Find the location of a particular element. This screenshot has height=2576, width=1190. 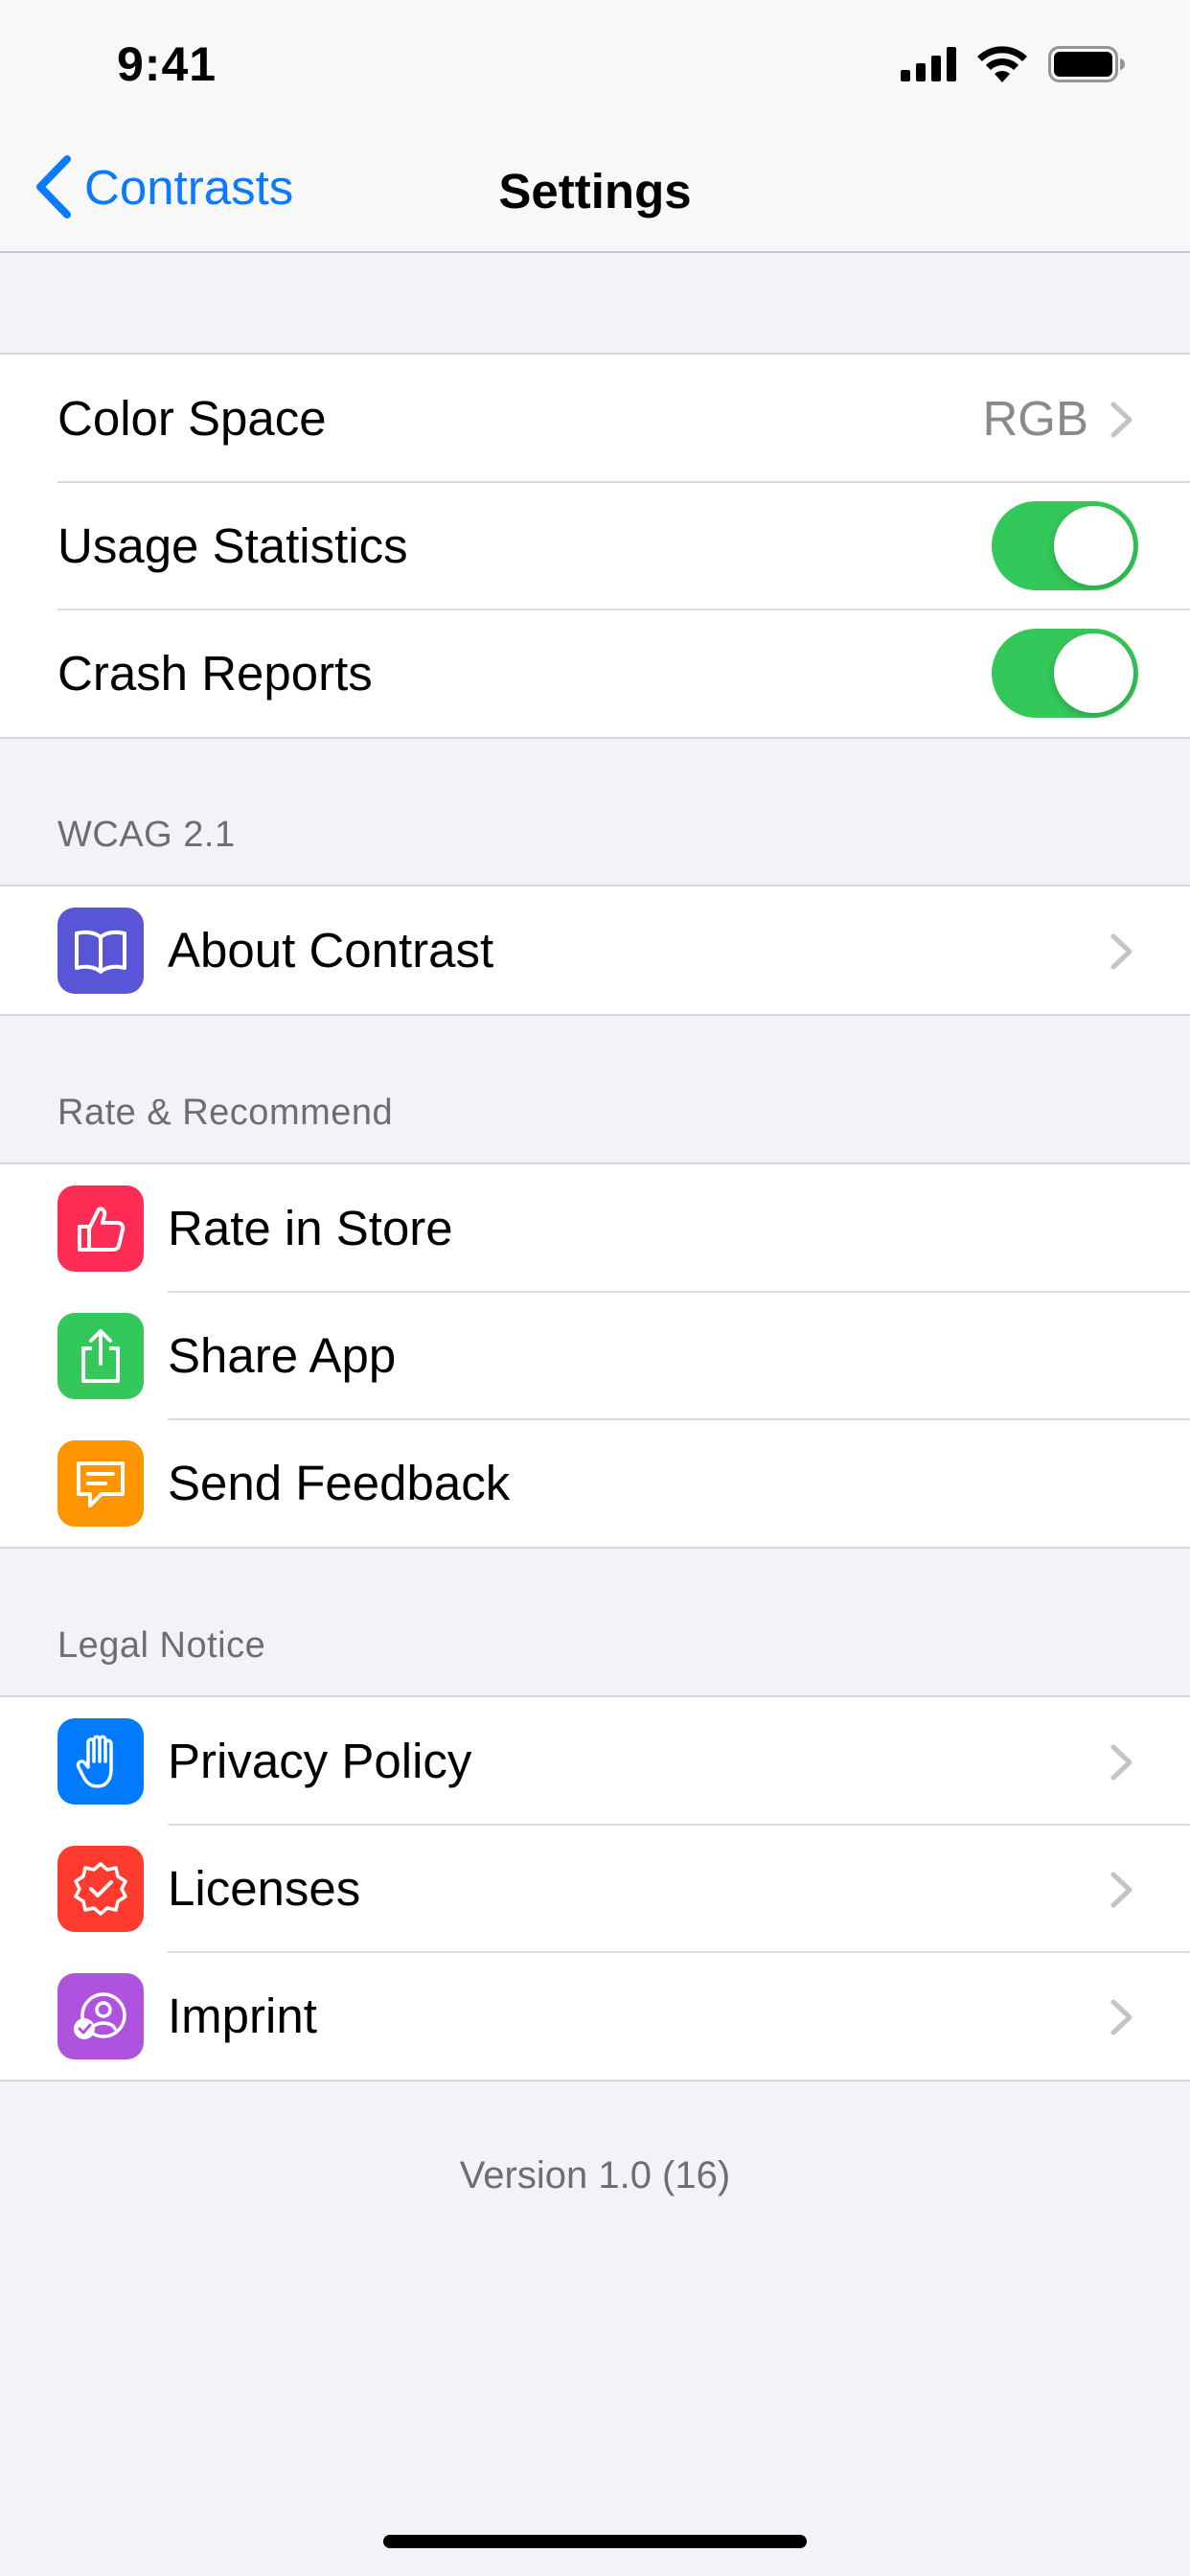

licenses-row: Licenses is located at coordinates (595, 1888).